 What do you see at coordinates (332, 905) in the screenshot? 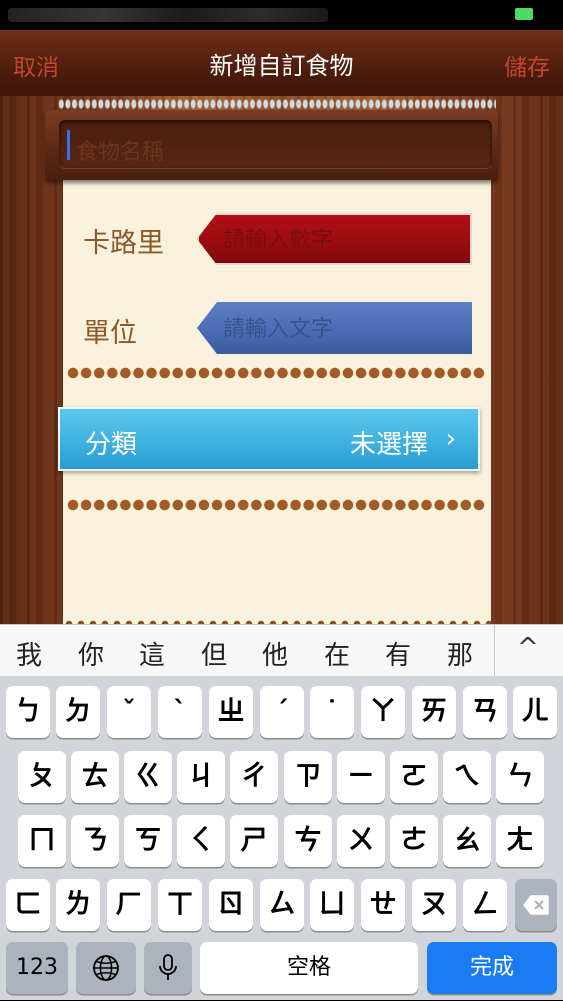
I see `key: ㄩ` at bounding box center [332, 905].